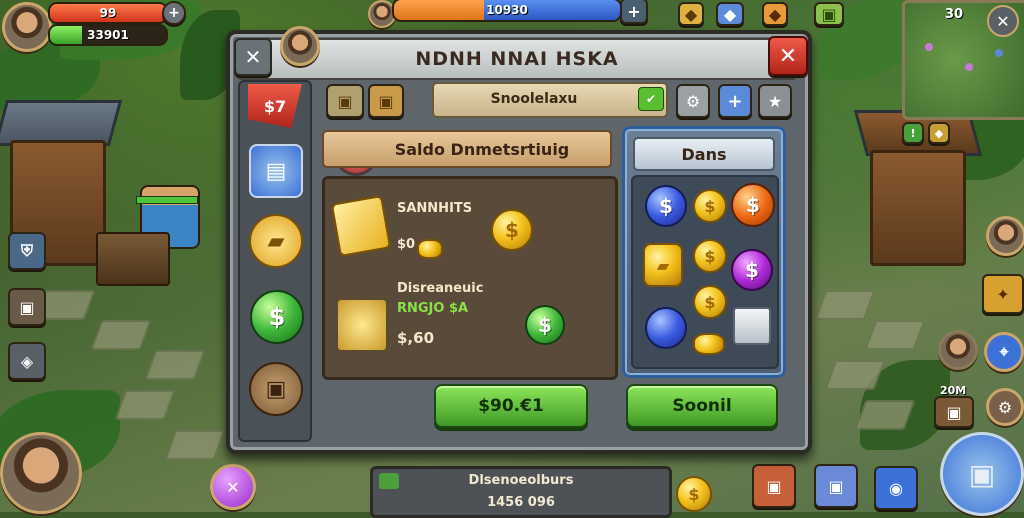 The height and width of the screenshot is (518, 1024). What do you see at coordinates (482, 149) in the screenshot?
I see `main-header-label: Saldo Dnmetsrtiuig` at bounding box center [482, 149].